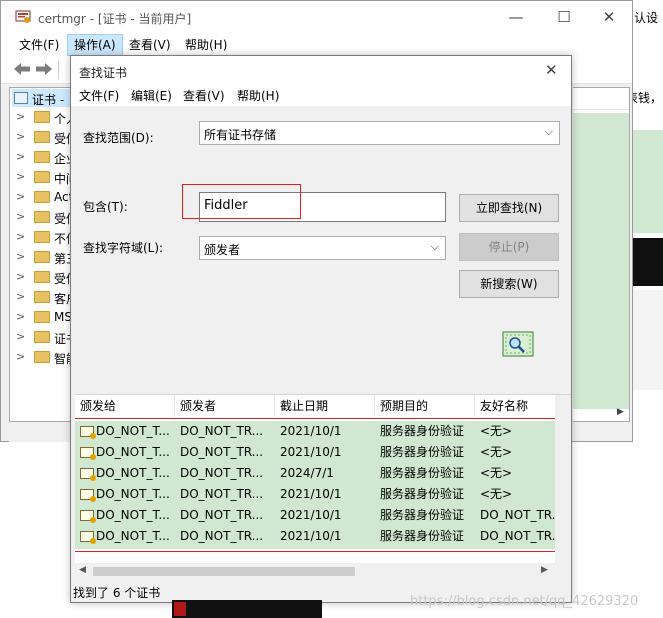 This screenshot has width=663, height=618. Describe the element at coordinates (39, 45) in the screenshot. I see `menu-file: 文件(F)` at that location.